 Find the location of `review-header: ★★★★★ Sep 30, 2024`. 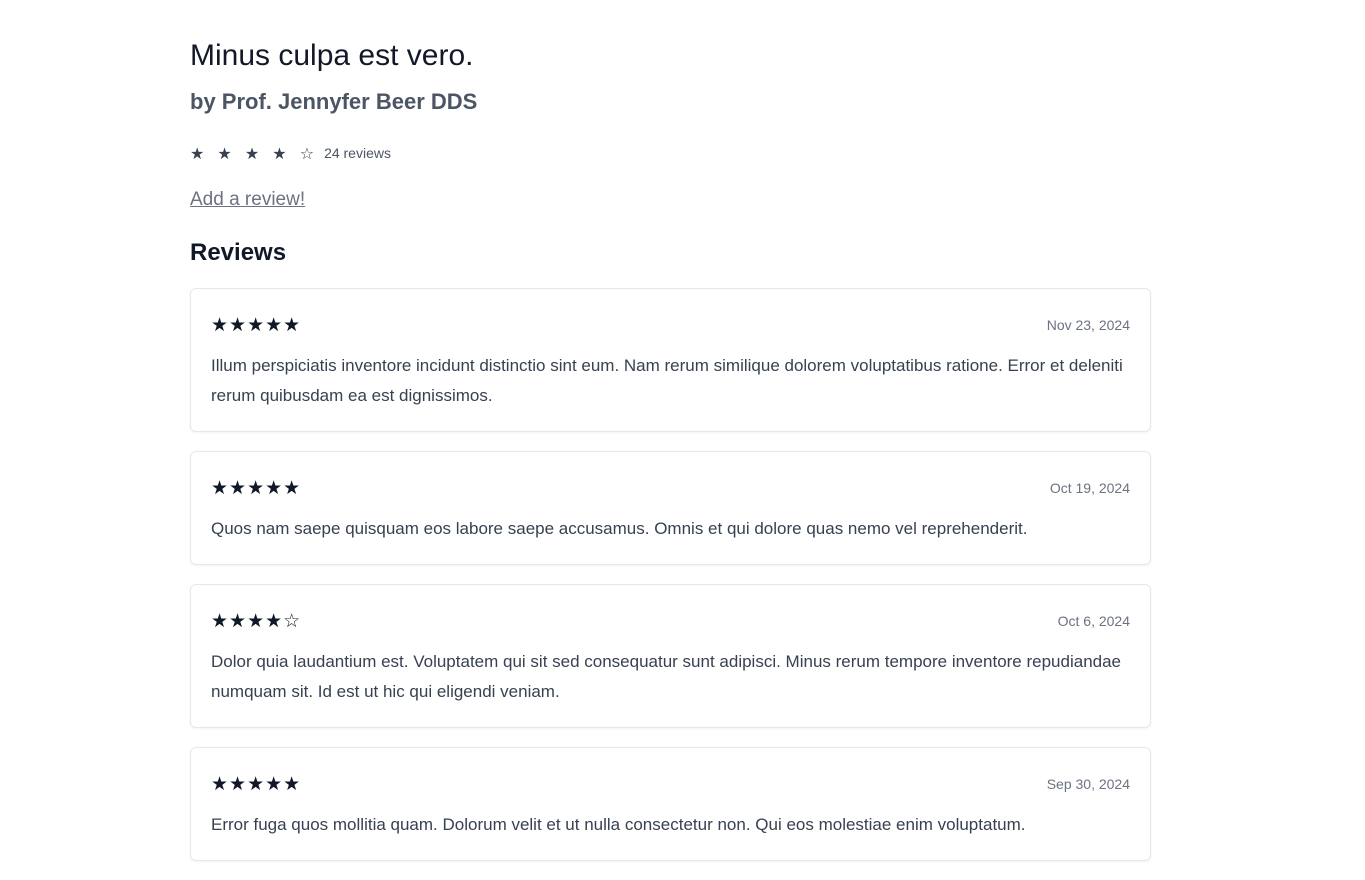

review-header: ★★★★★ Sep 30, 2024 is located at coordinates (670, 784).